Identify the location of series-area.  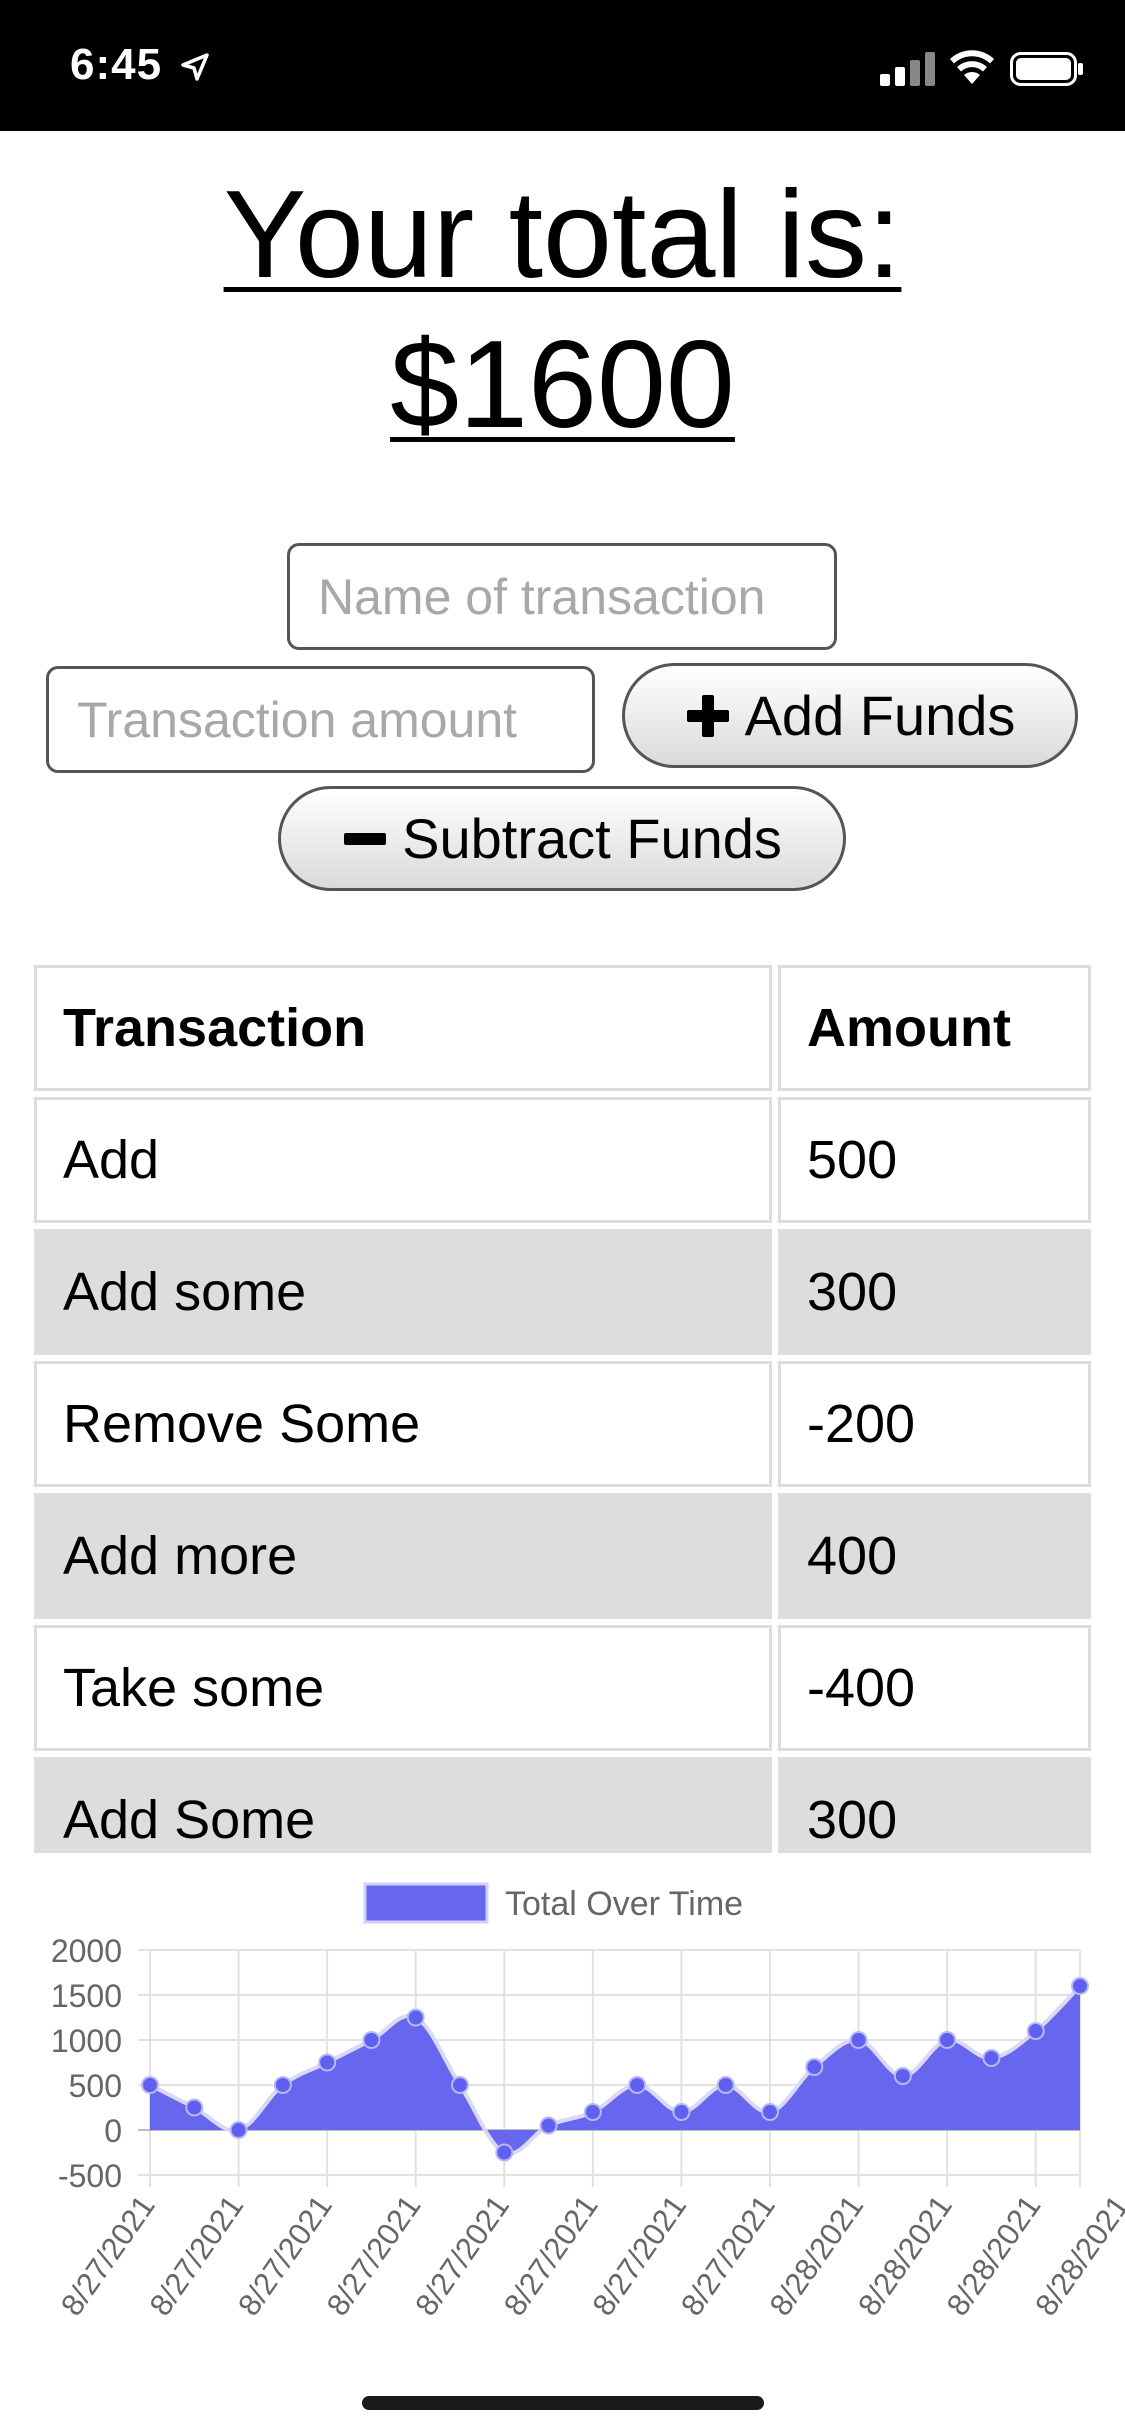
(615, 2070).